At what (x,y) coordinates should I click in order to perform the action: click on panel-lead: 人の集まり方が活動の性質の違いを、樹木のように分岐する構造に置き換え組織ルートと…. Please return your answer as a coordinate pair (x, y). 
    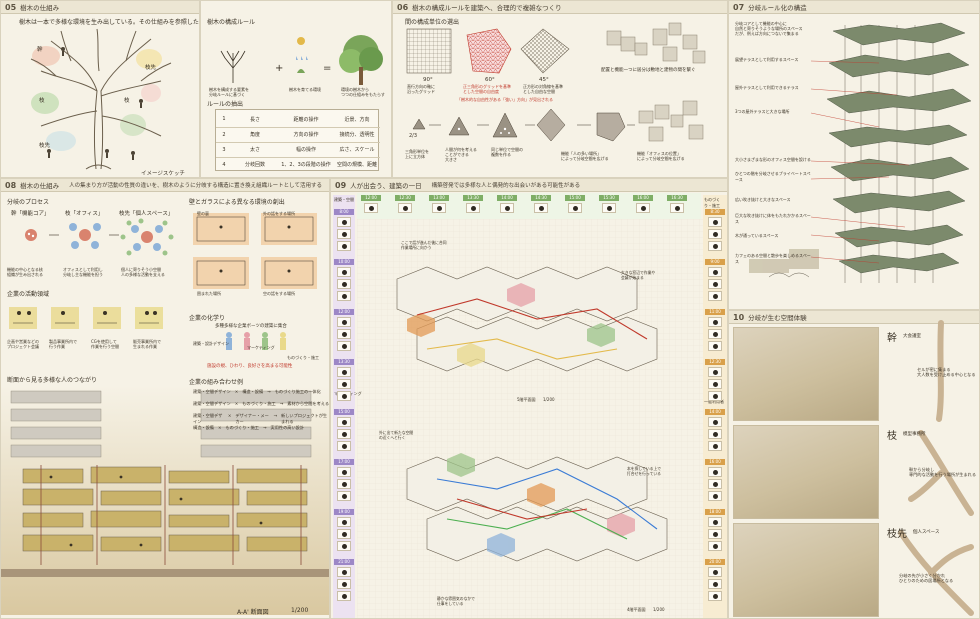
    Looking at the image, I should click on (195, 186).